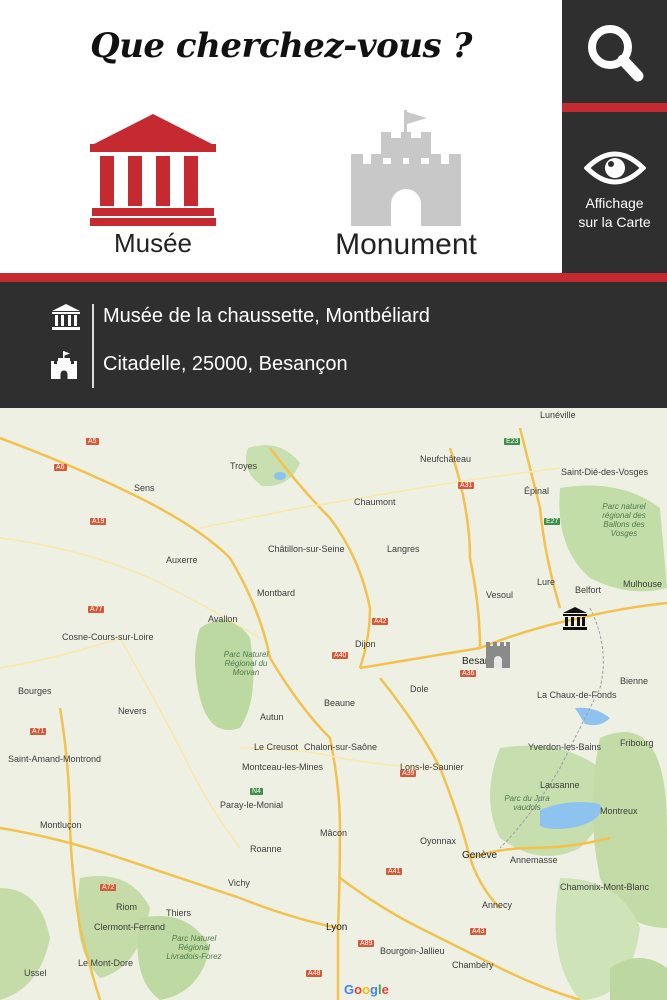  Describe the element at coordinates (194, 947) in the screenshot. I see `map-park-label: Parc Naturel Régional Livradois-Forez` at that location.